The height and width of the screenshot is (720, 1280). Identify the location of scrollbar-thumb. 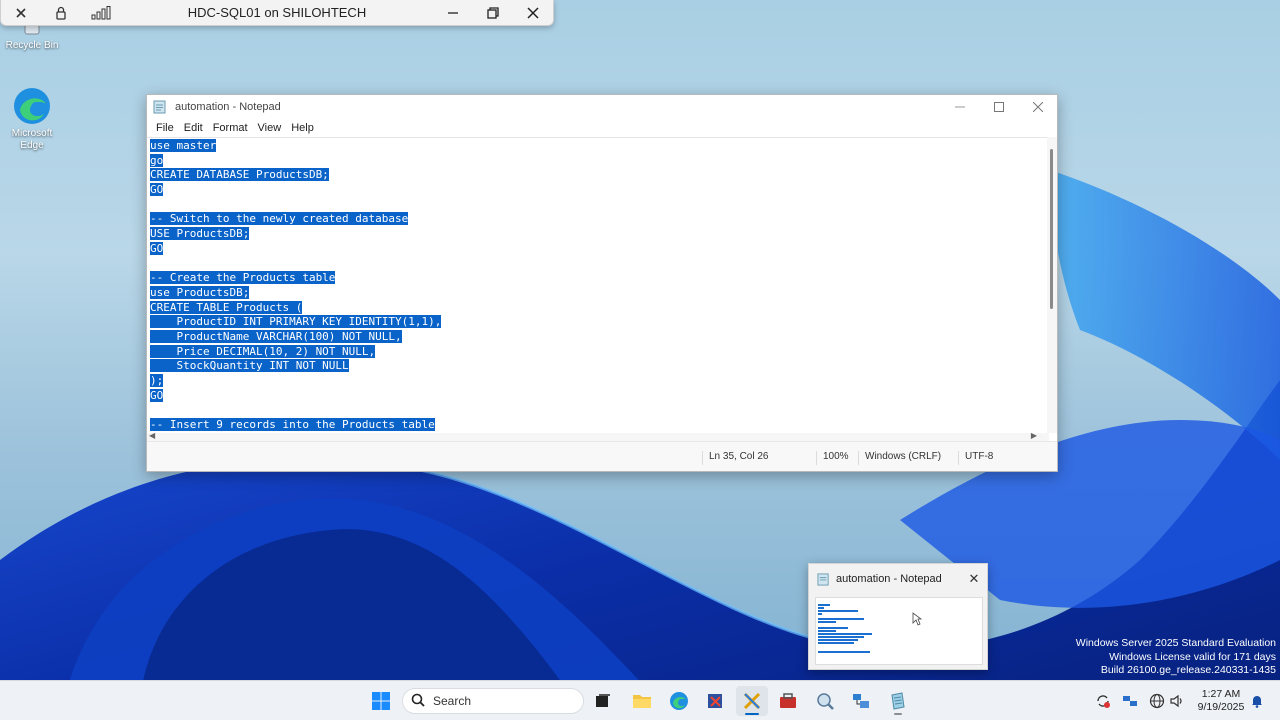
(1051, 229).